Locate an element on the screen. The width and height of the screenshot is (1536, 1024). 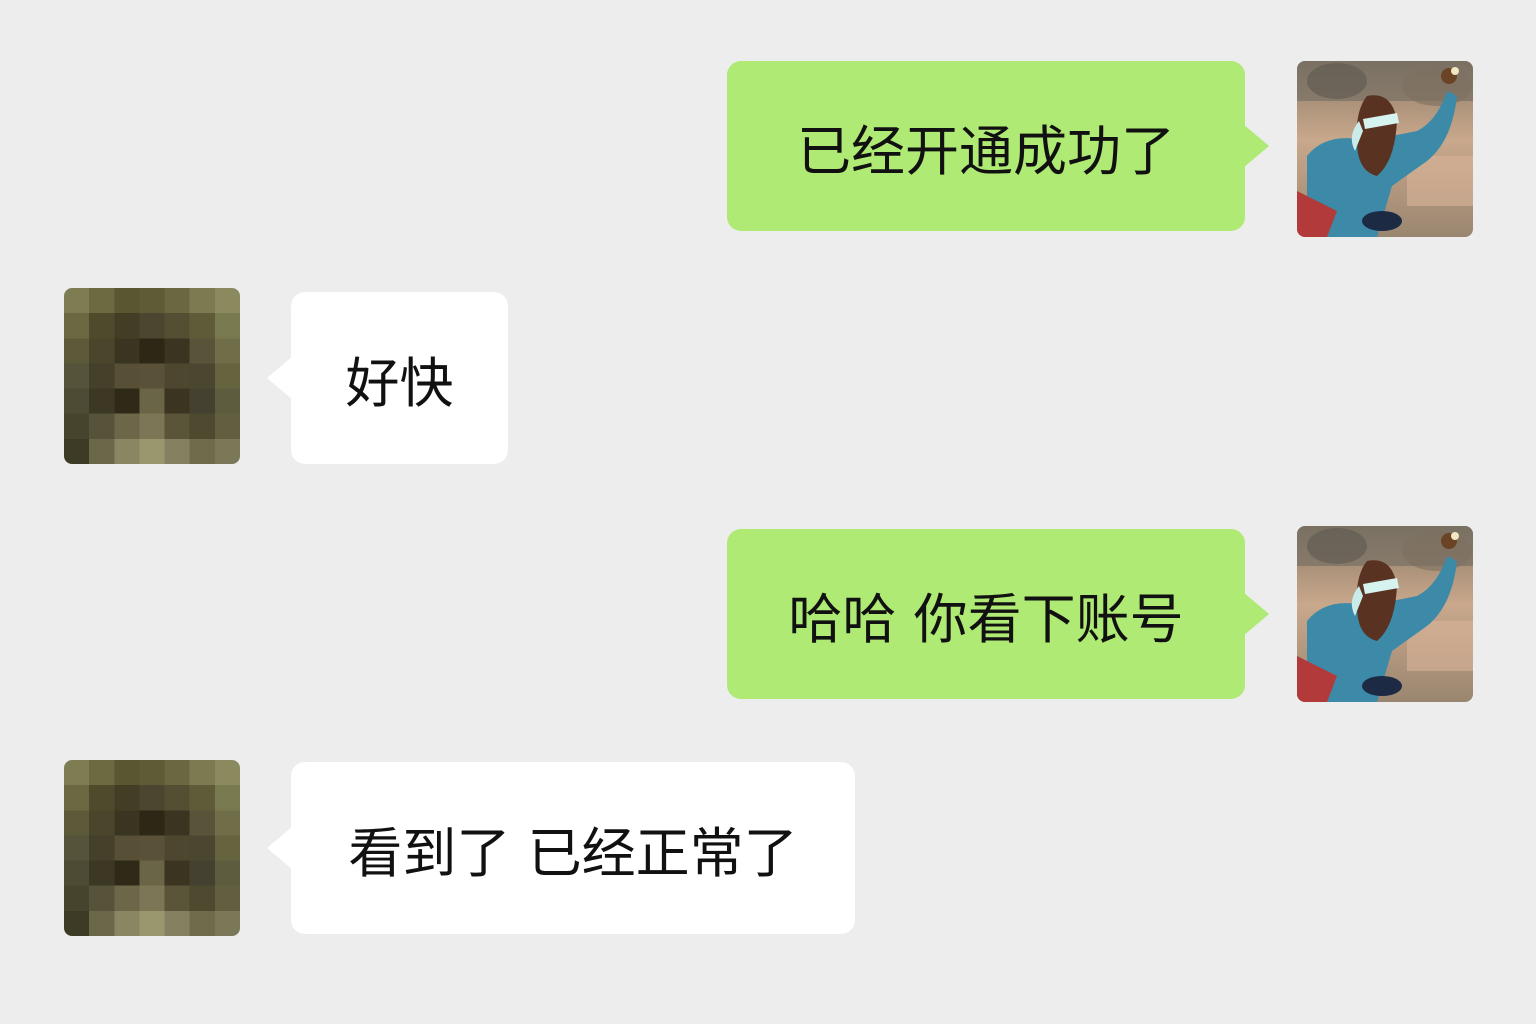
message-bubble-incoming: 看到了 已经正常了 is located at coordinates (561, 848).